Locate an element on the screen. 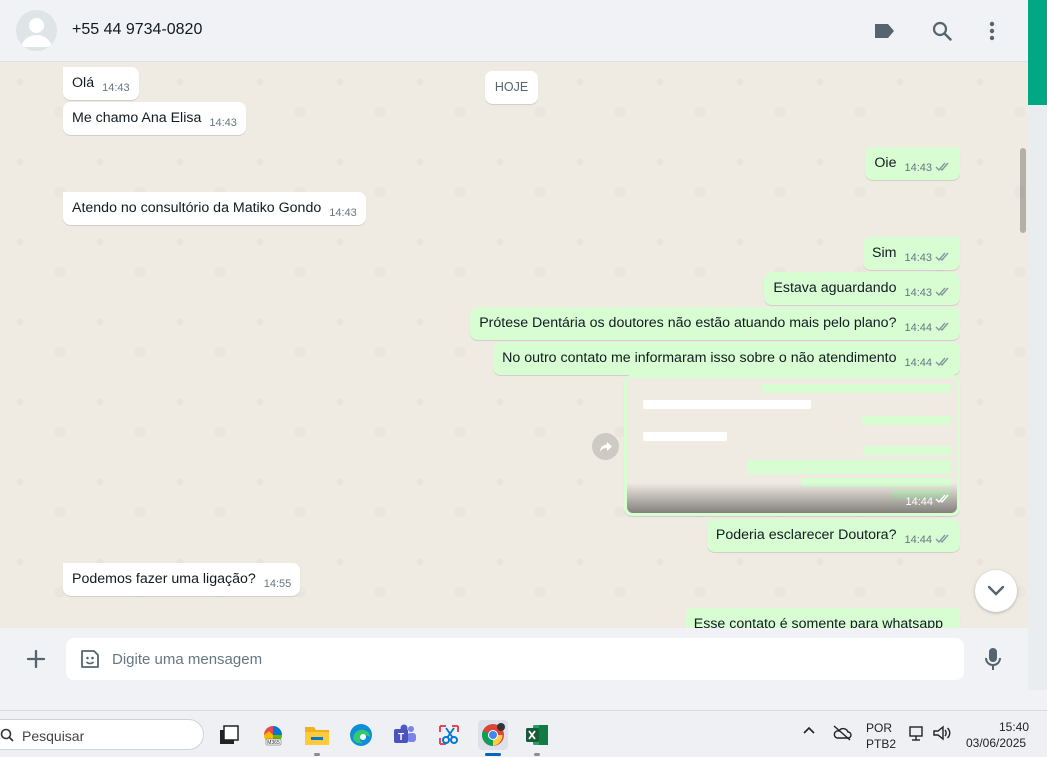 This screenshot has width=1047, height=757. screenshot-thumbnail: 14:44 is located at coordinates (792, 445).